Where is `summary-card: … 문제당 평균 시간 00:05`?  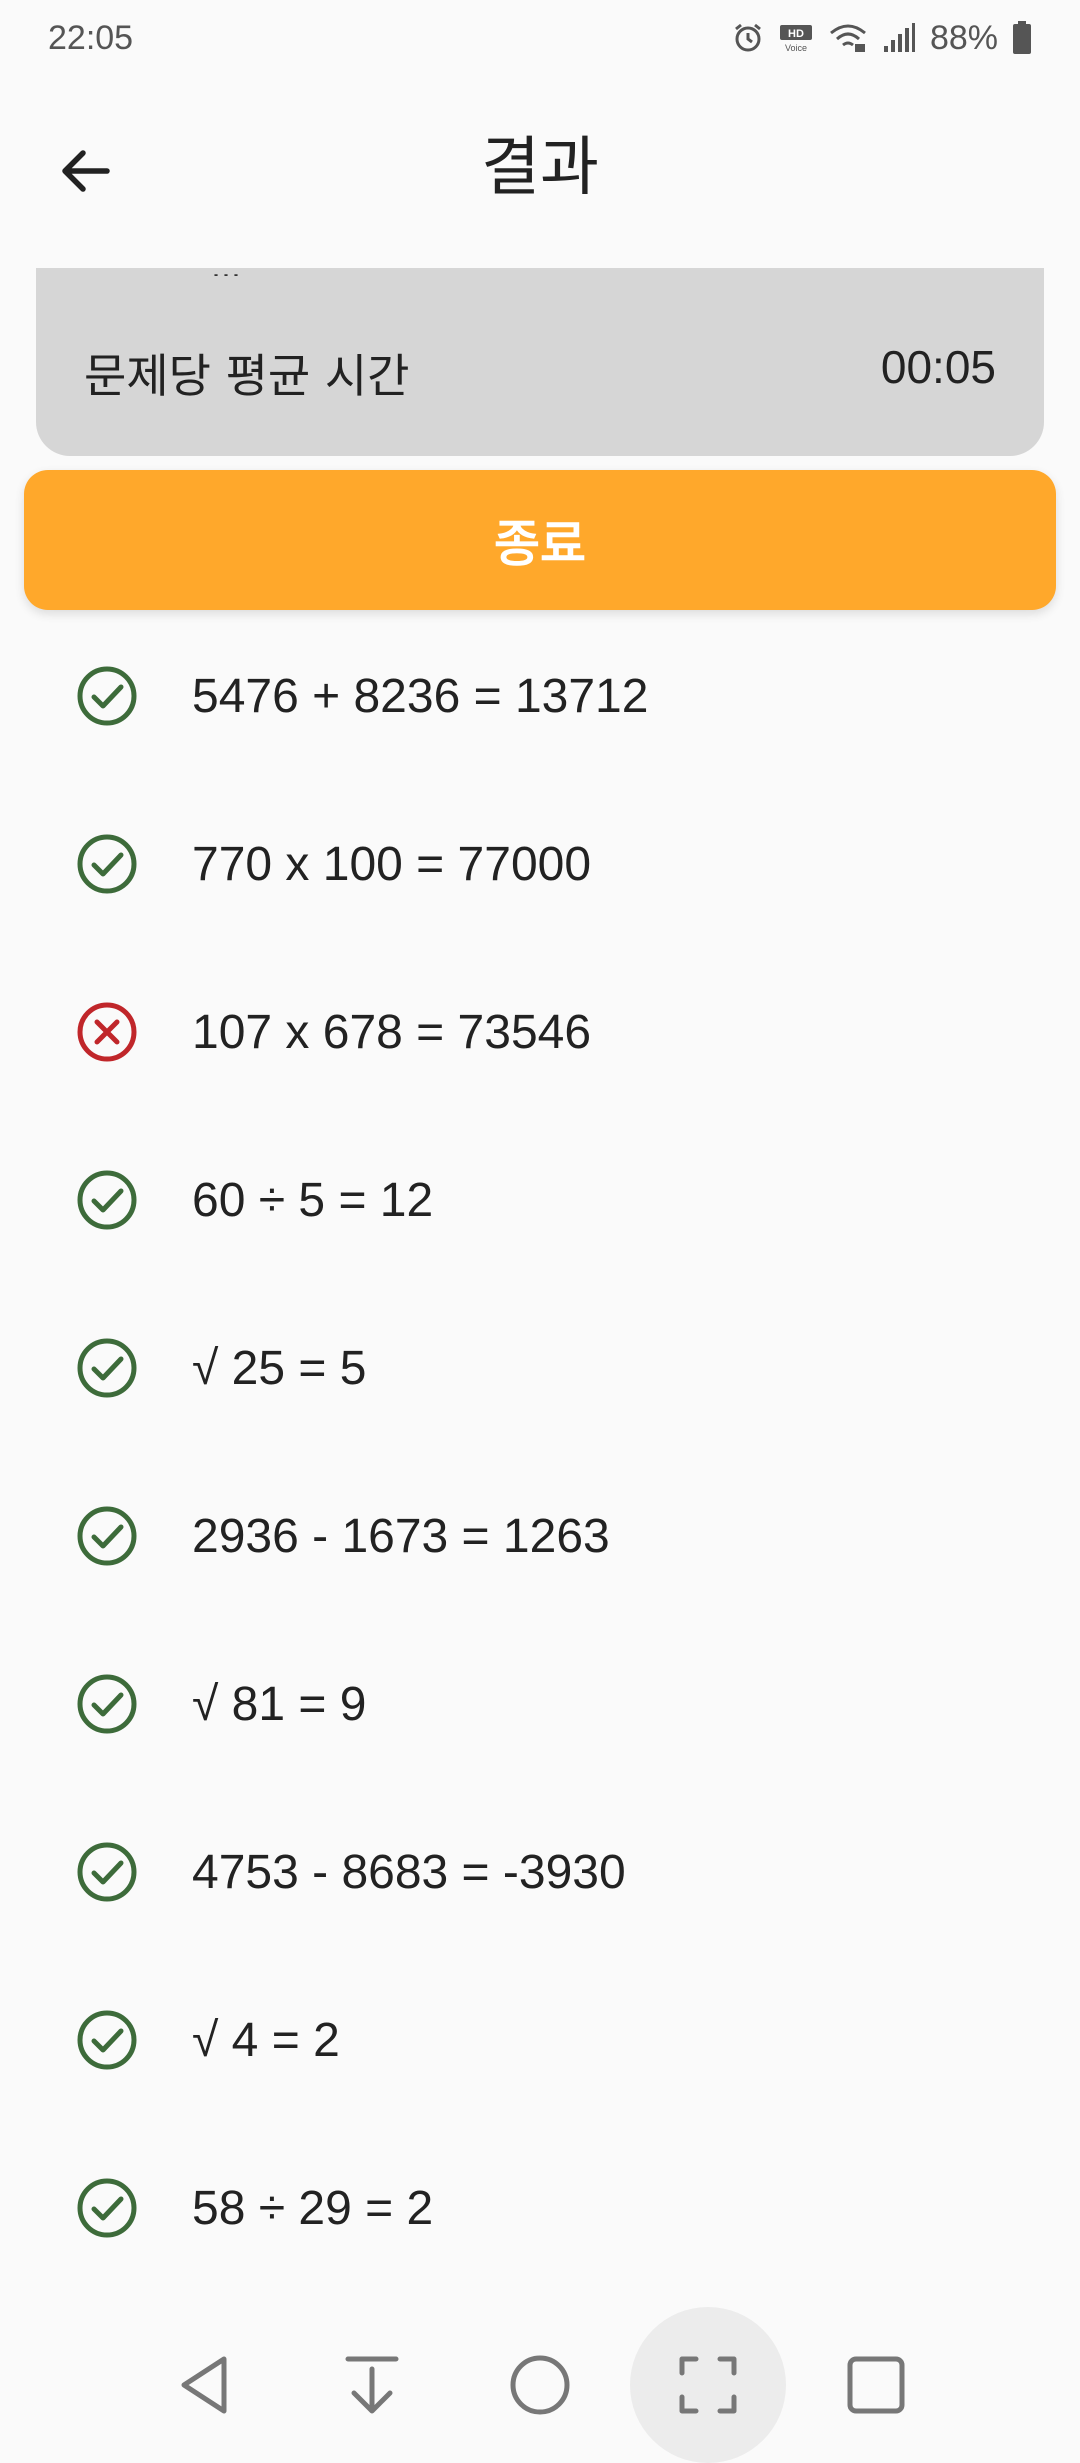
summary-card: … 문제당 평균 시간 00:05 is located at coordinates (540, 362).